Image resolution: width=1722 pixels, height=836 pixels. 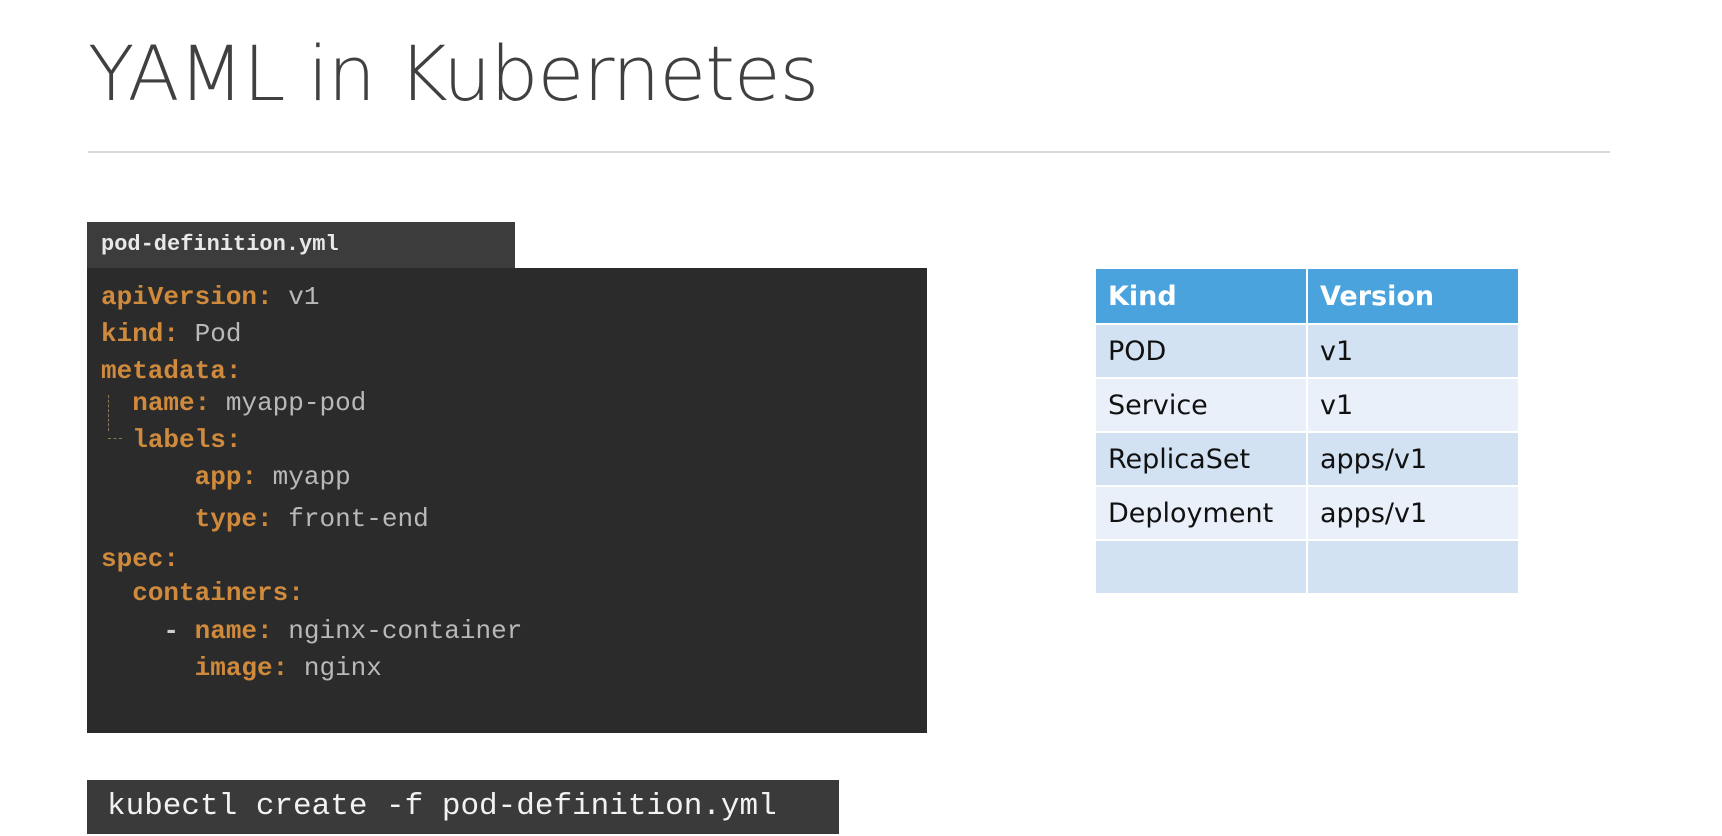 I want to click on yaml-line: metadata:, so click(x=171, y=371).